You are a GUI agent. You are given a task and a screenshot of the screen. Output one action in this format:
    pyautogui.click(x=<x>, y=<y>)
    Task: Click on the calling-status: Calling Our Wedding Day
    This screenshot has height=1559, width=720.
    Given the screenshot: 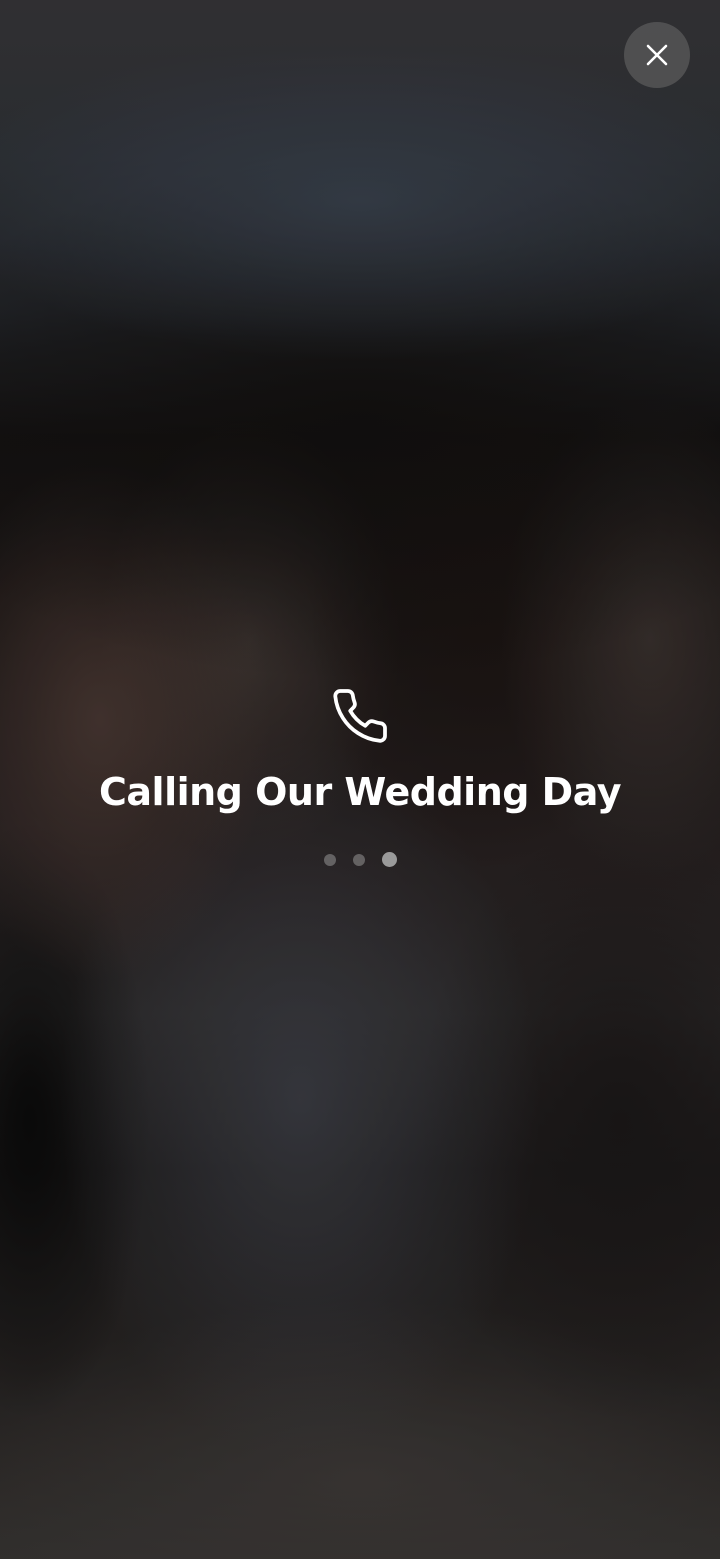 What is the action you would take?
    pyautogui.click(x=360, y=776)
    